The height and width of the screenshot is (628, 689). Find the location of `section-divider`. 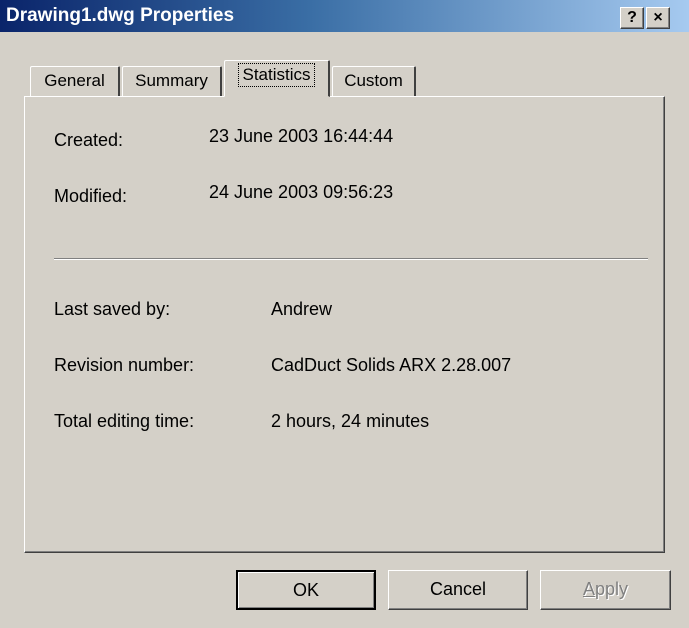

section-divider is located at coordinates (351, 259).